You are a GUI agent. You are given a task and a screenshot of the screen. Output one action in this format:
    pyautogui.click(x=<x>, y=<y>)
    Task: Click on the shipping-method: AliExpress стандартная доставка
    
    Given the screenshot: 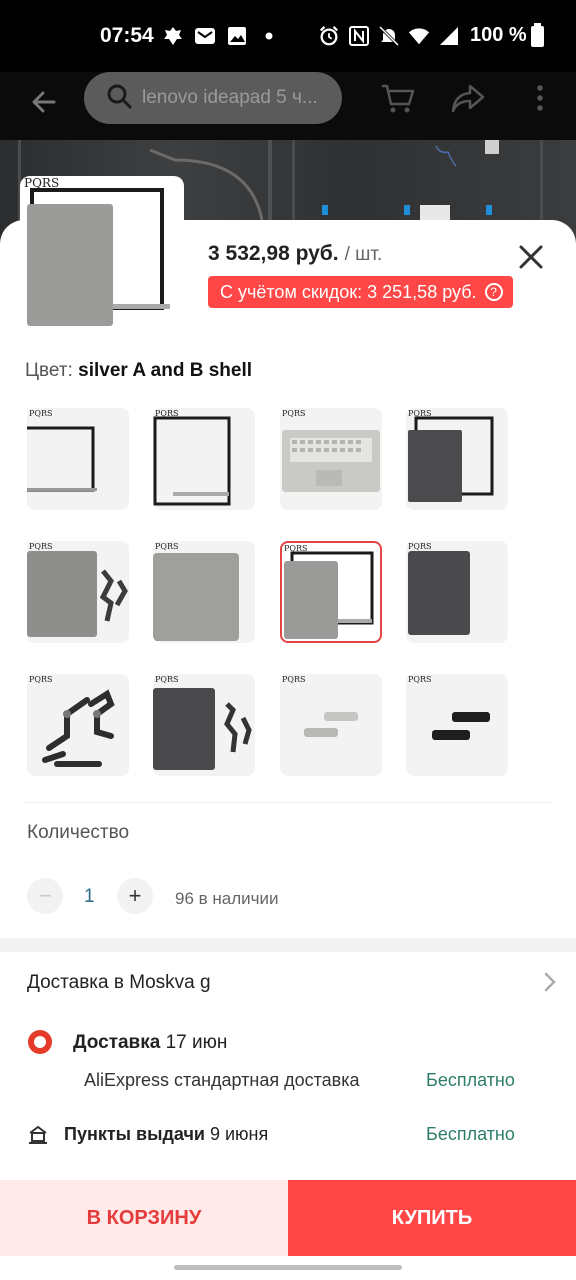 What is the action you would take?
    pyautogui.click(x=222, y=1080)
    